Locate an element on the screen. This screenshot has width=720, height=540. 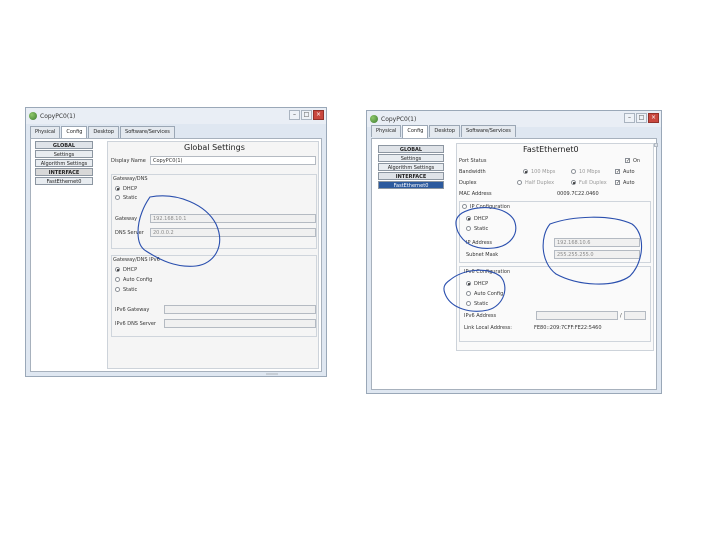
ipv6-prefix-input is located at coordinates (635, 315).